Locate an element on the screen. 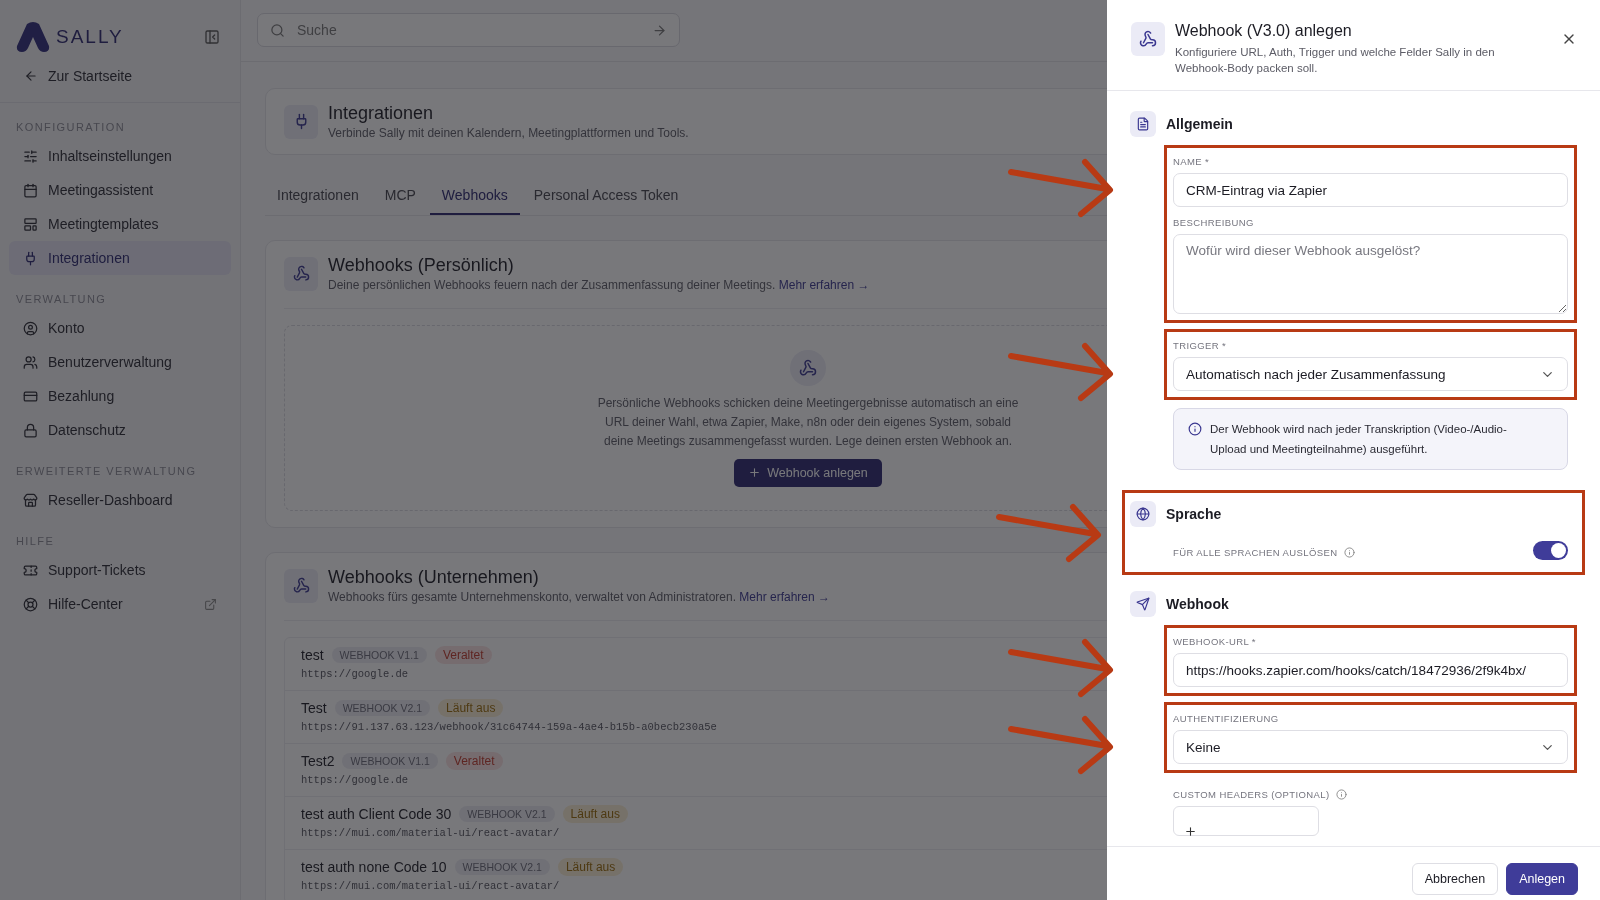 The width and height of the screenshot is (1600, 900). empty-state-text: Persönliche Webhooks schicken deine Meetingergebnisse automatisch an eine URL deiner Wahl, etwa Zapier, Make, n8n oder dein eigenes System, sobald deine Meetings zusammengefasst wurden. Lege deinen ersten Webhook an. is located at coordinates (808, 422).